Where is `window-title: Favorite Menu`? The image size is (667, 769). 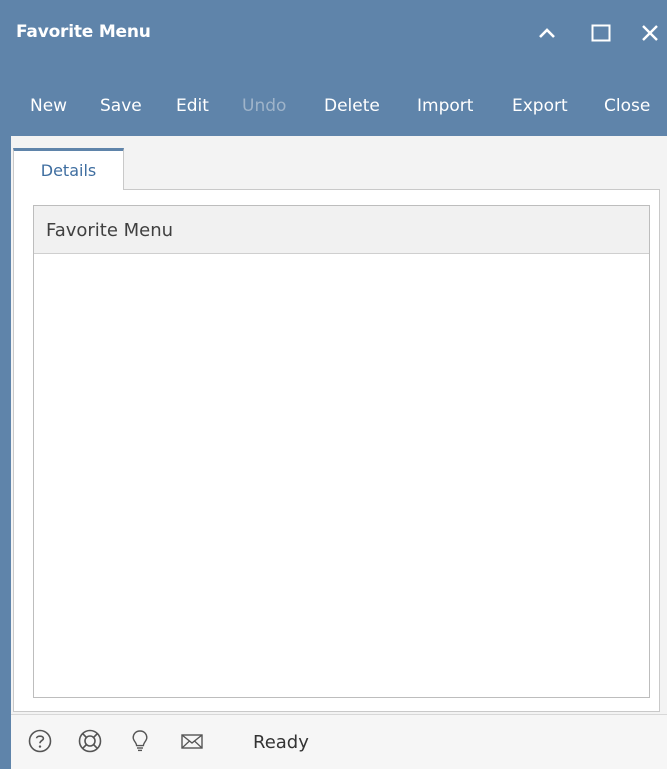 window-title: Favorite Menu is located at coordinates (83, 32).